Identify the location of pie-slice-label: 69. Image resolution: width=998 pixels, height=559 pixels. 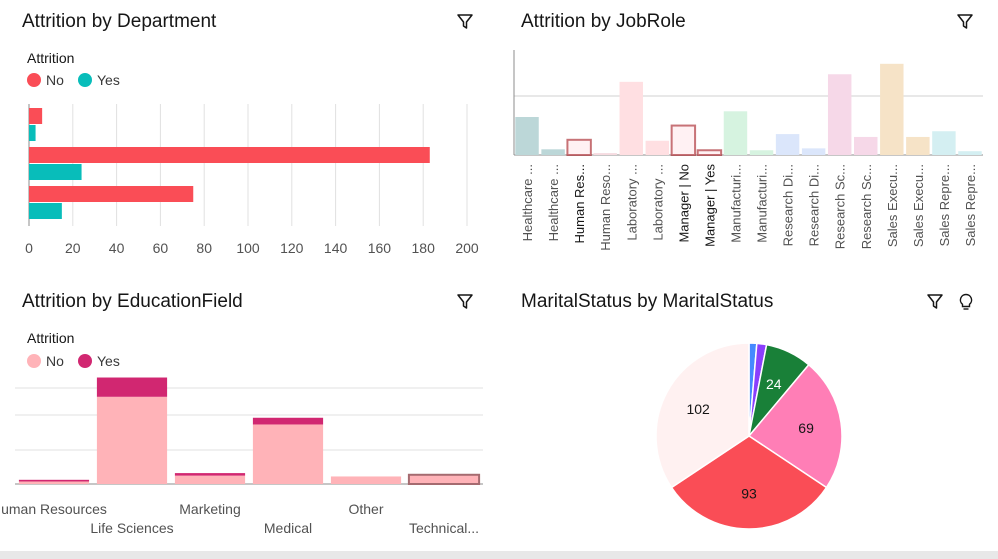
(806, 428).